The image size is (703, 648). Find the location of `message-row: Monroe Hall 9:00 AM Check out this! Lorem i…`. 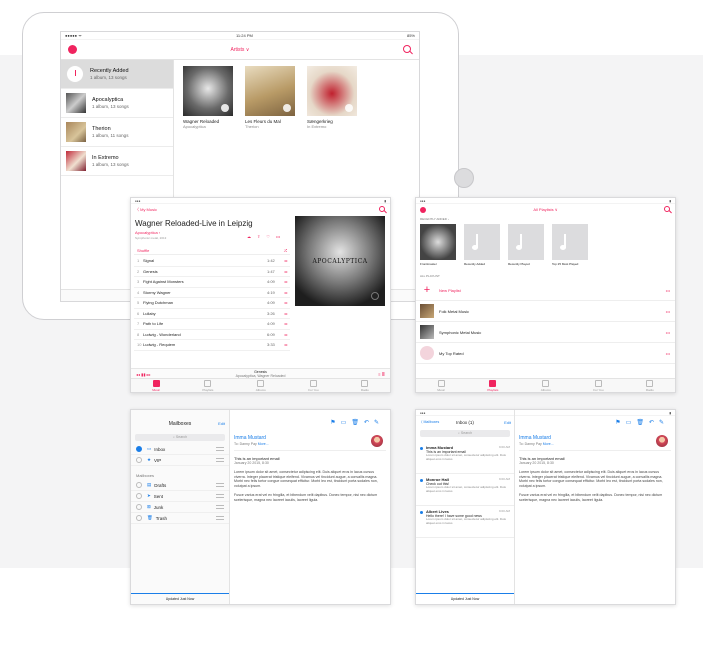

message-row: Monroe Hall 9:00 AM Check out this! Lorem i… is located at coordinates (465, 490).